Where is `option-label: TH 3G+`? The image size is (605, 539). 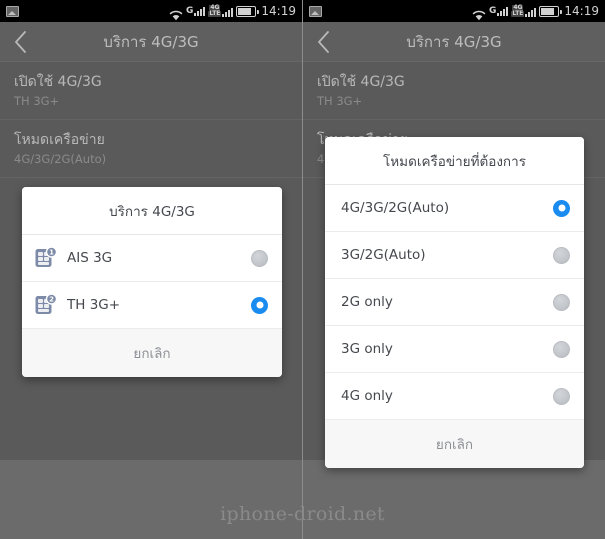
option-label: TH 3G+ is located at coordinates (94, 305).